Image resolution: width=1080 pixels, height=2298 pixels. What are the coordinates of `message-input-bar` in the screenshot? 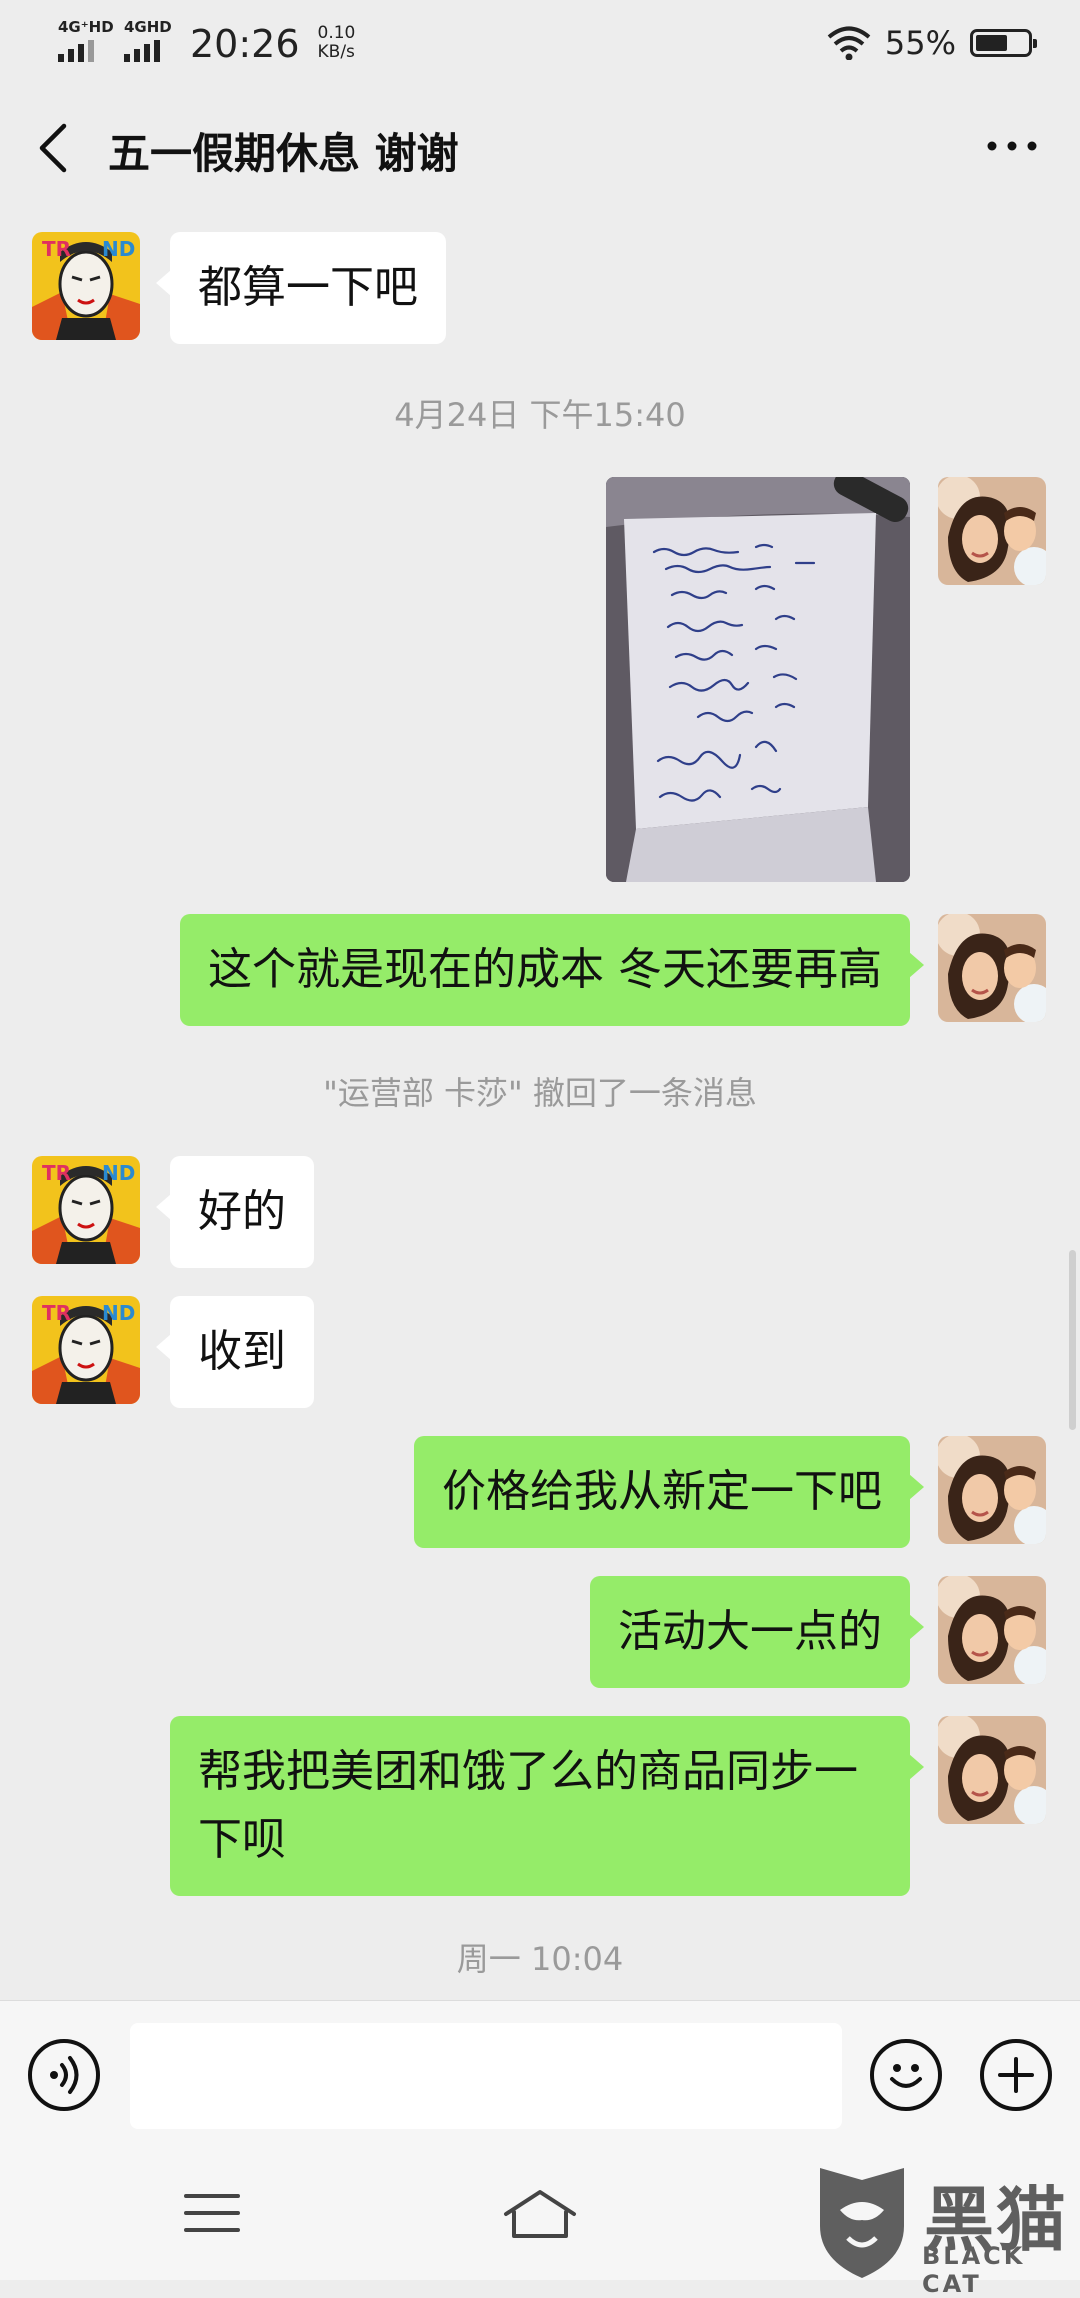 It's located at (540, 2074).